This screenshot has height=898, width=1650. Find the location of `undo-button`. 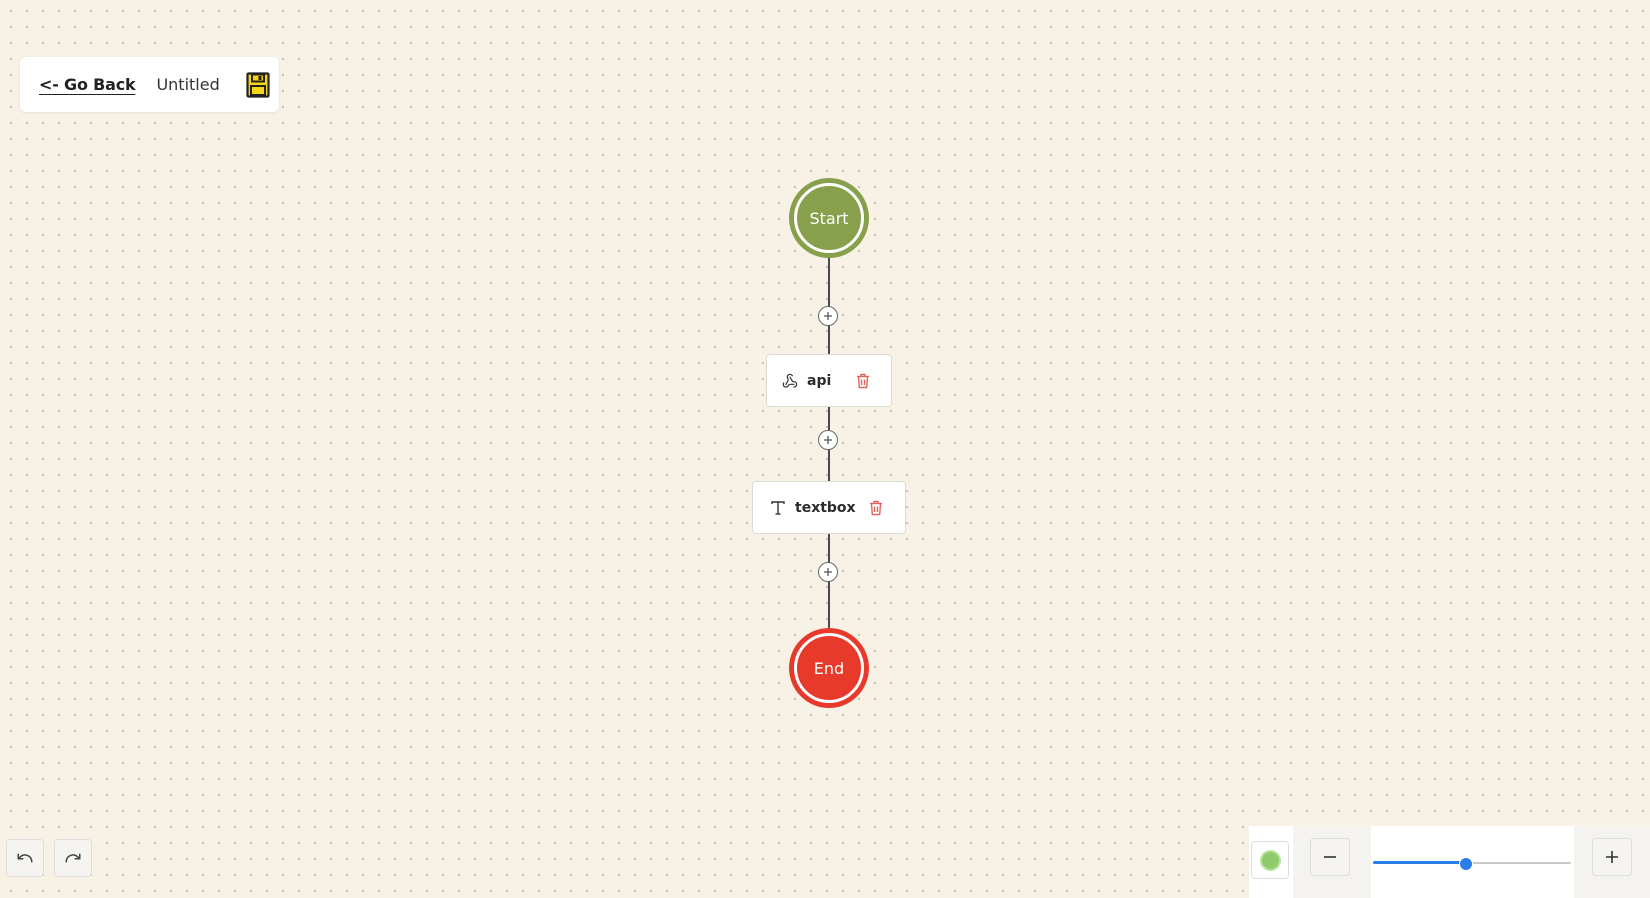

undo-button is located at coordinates (25, 858).